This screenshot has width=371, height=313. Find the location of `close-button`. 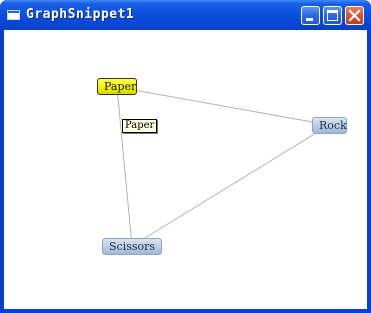

close-button is located at coordinates (354, 15).